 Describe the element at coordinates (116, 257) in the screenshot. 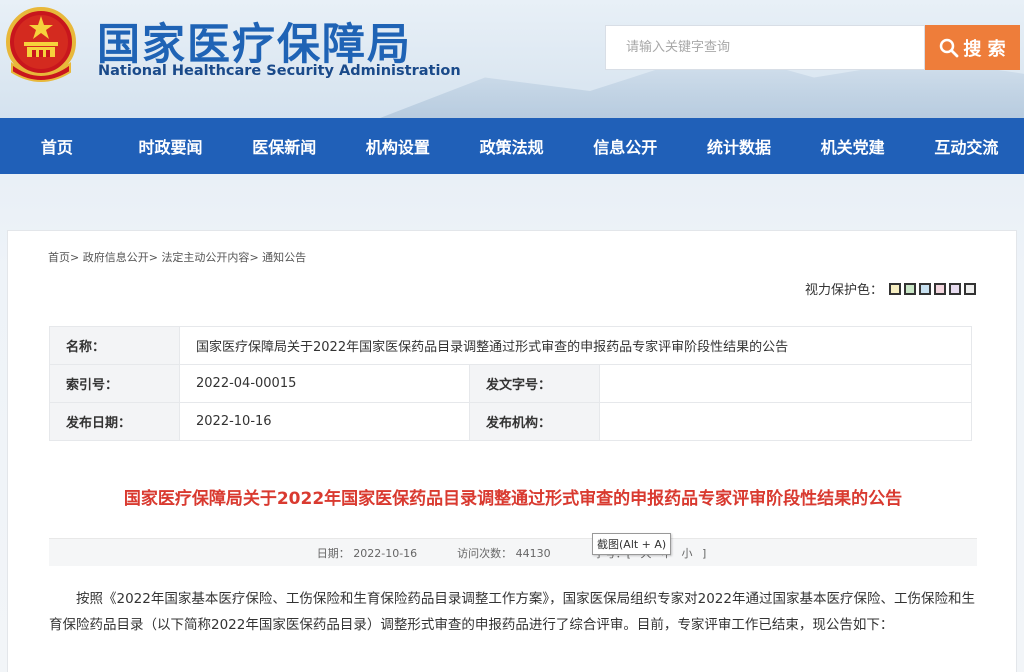

I see `breadcrumb-gov-info: 政府信息公开` at that location.